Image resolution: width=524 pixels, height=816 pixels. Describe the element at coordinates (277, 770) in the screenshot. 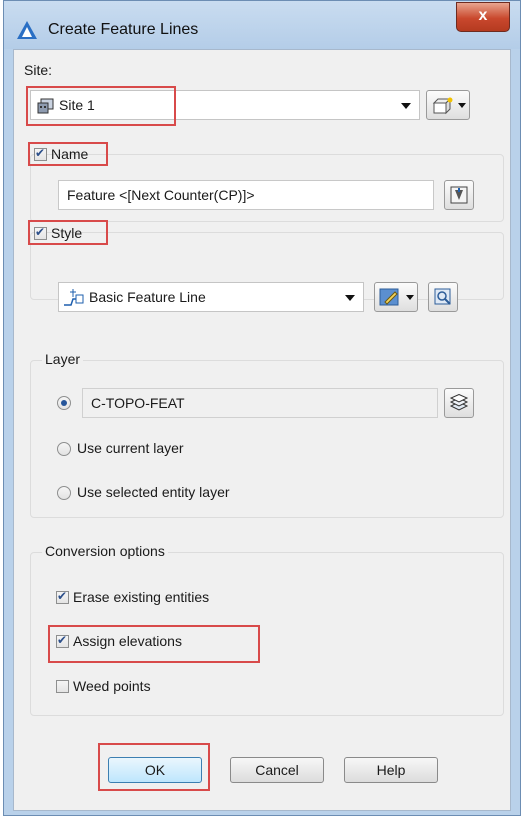

I see `cancel-button: Cancel` at that location.